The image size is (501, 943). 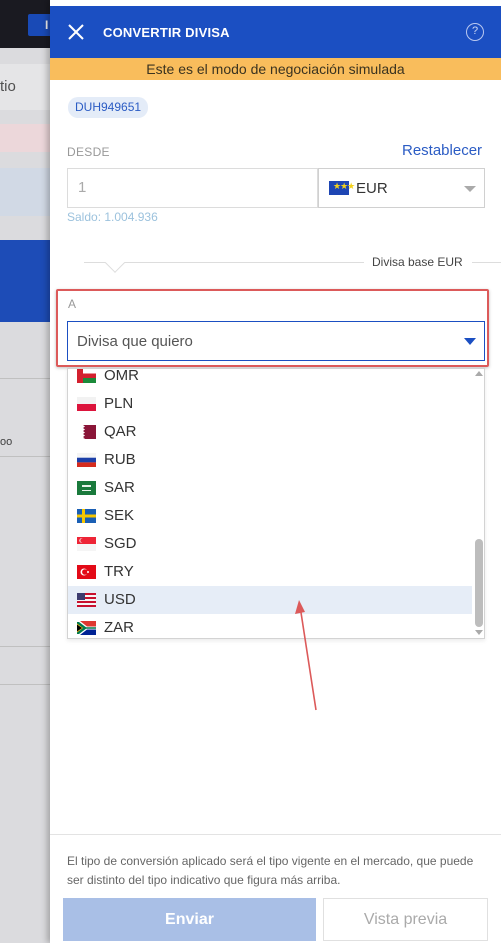 I want to click on dropdown-option-rub: RUB, so click(x=270, y=460).